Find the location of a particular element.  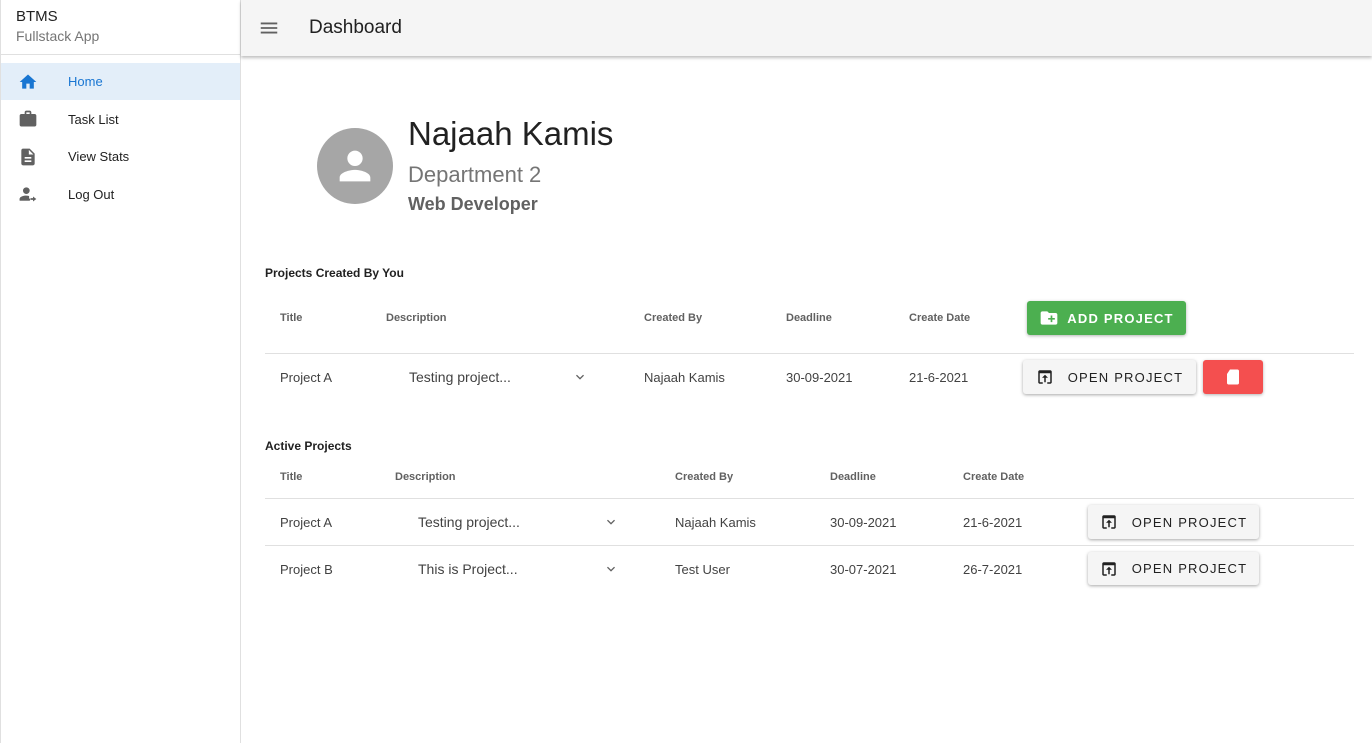

folder-add-icon is located at coordinates (1049, 318).